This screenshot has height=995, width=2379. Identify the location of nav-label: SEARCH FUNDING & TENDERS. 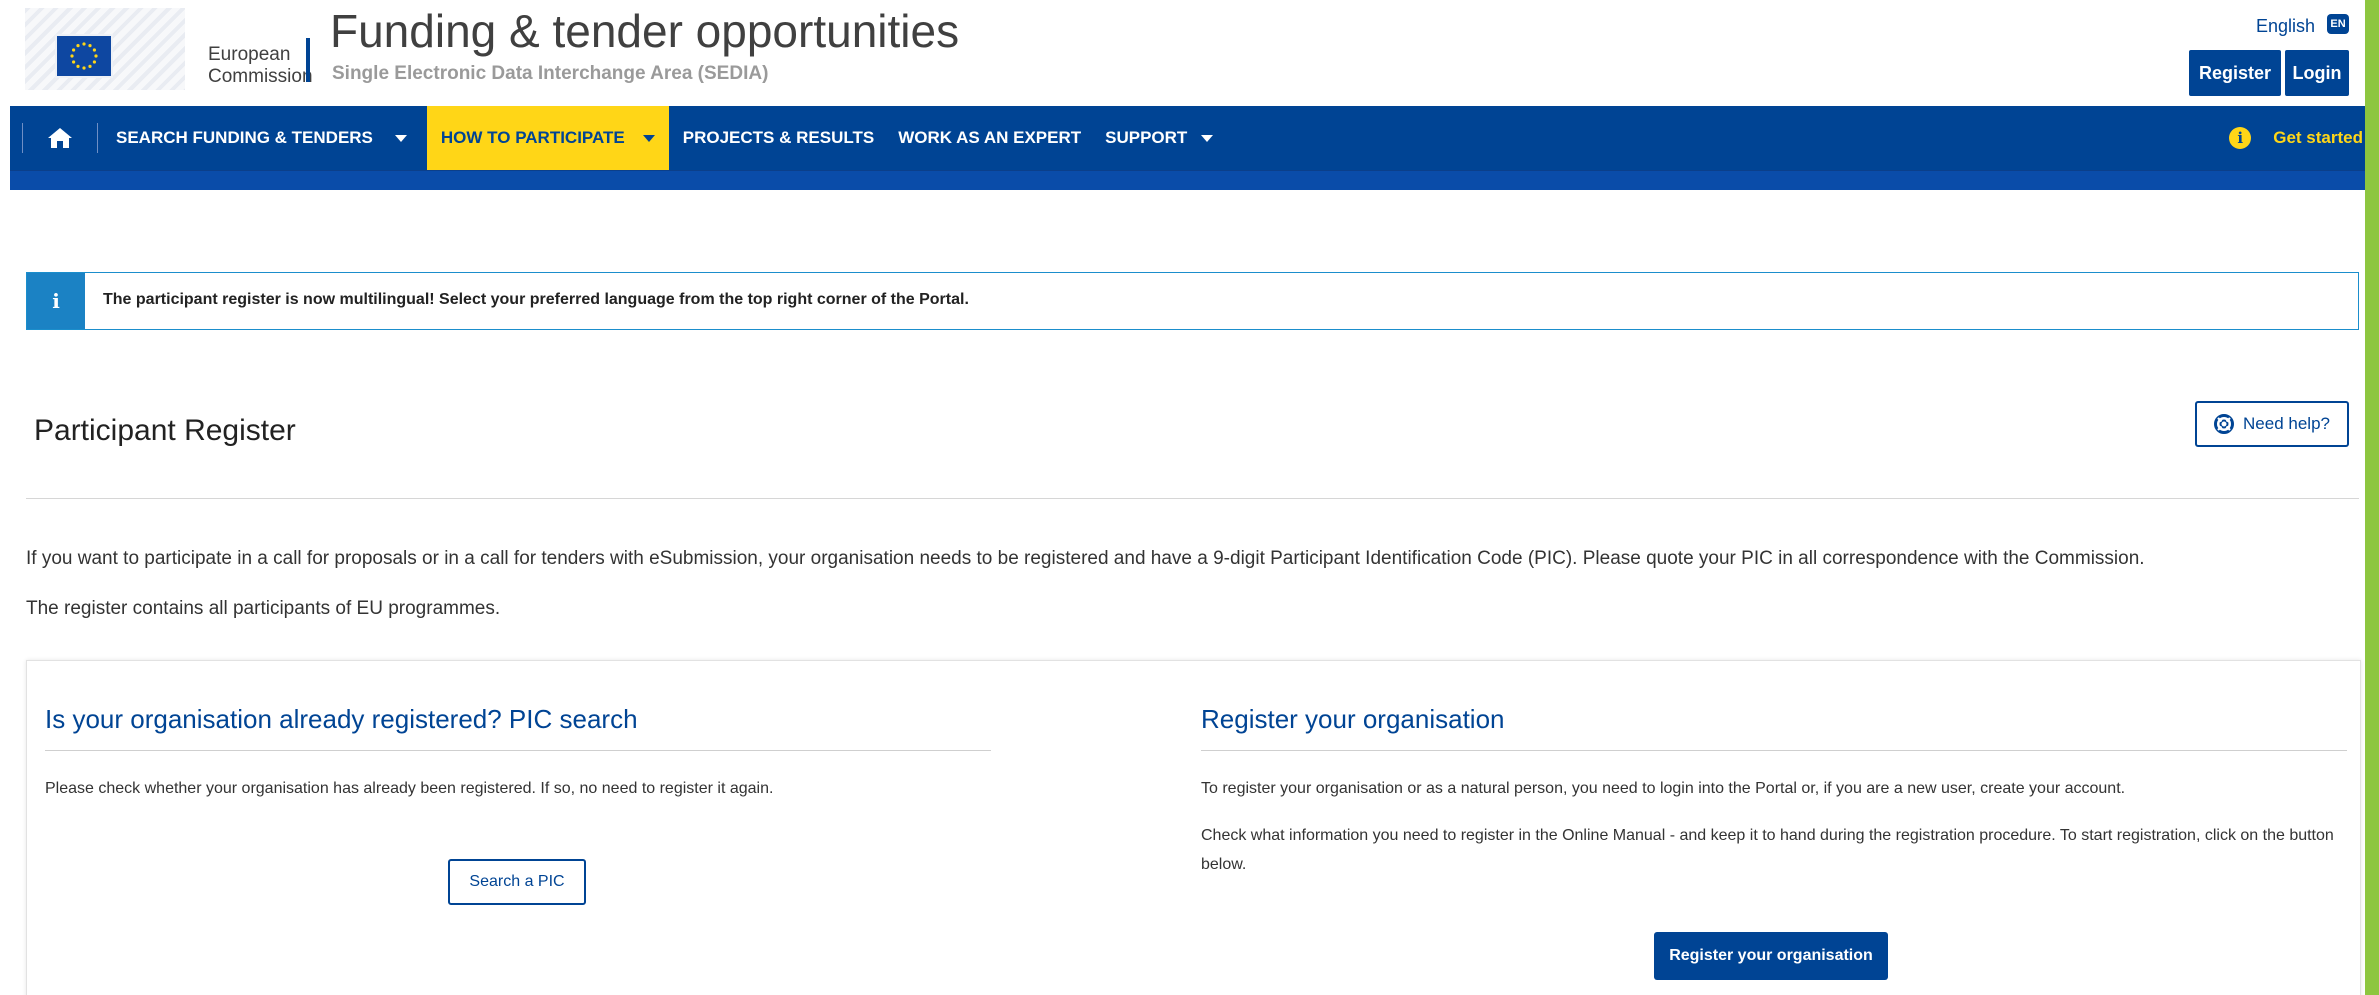
(244, 137).